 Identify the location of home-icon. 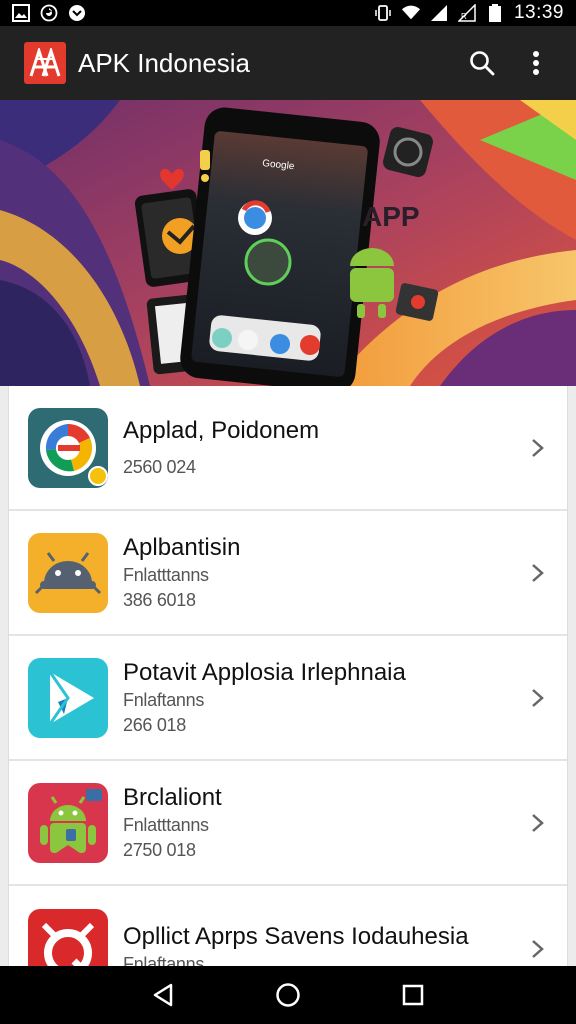
(288, 995).